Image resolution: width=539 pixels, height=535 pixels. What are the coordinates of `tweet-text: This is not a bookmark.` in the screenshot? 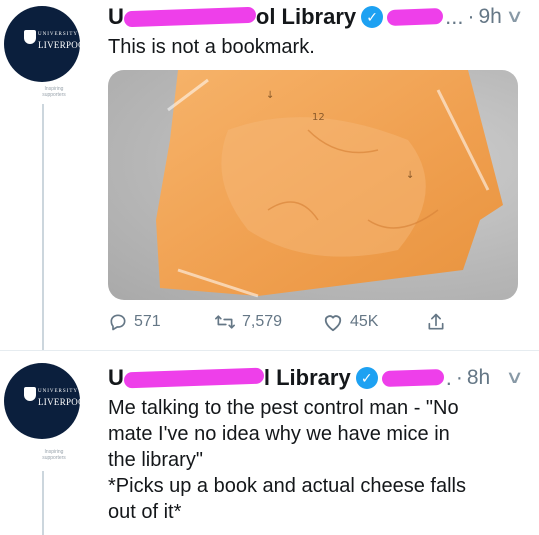 It's located at (211, 47).